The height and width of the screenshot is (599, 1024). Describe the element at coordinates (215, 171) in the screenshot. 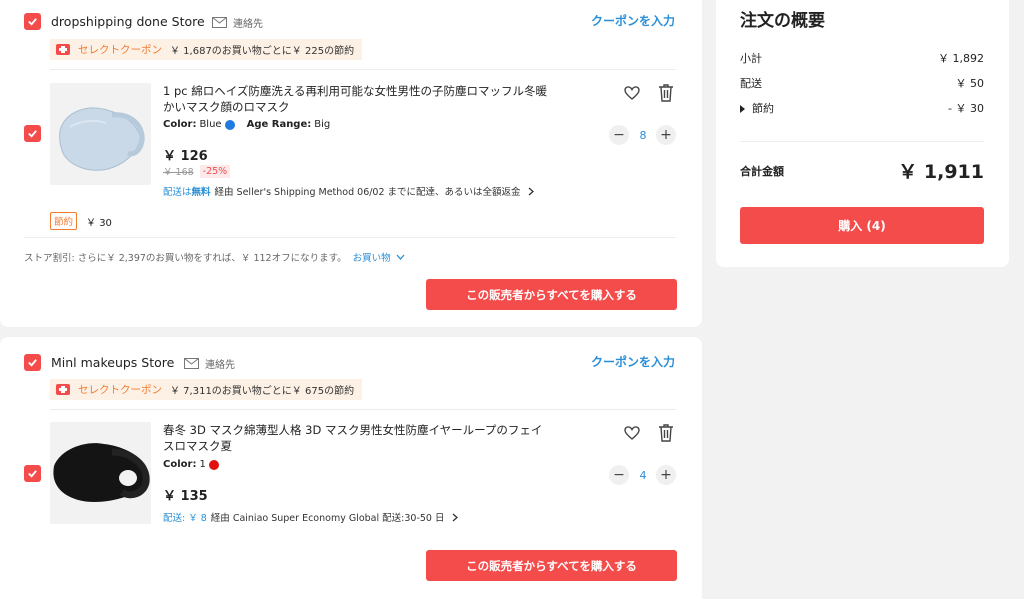

I see `discount-badge: -25%` at that location.